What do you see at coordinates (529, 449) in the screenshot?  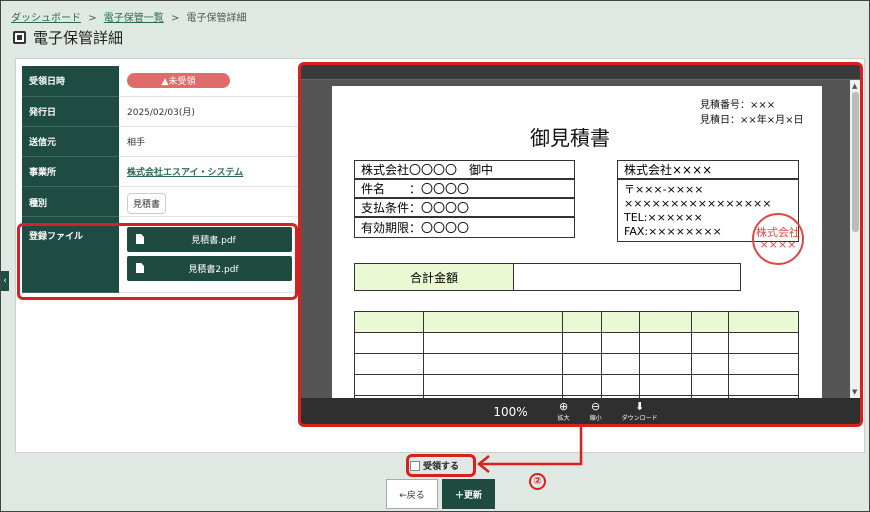 I see `callout-arrow` at bounding box center [529, 449].